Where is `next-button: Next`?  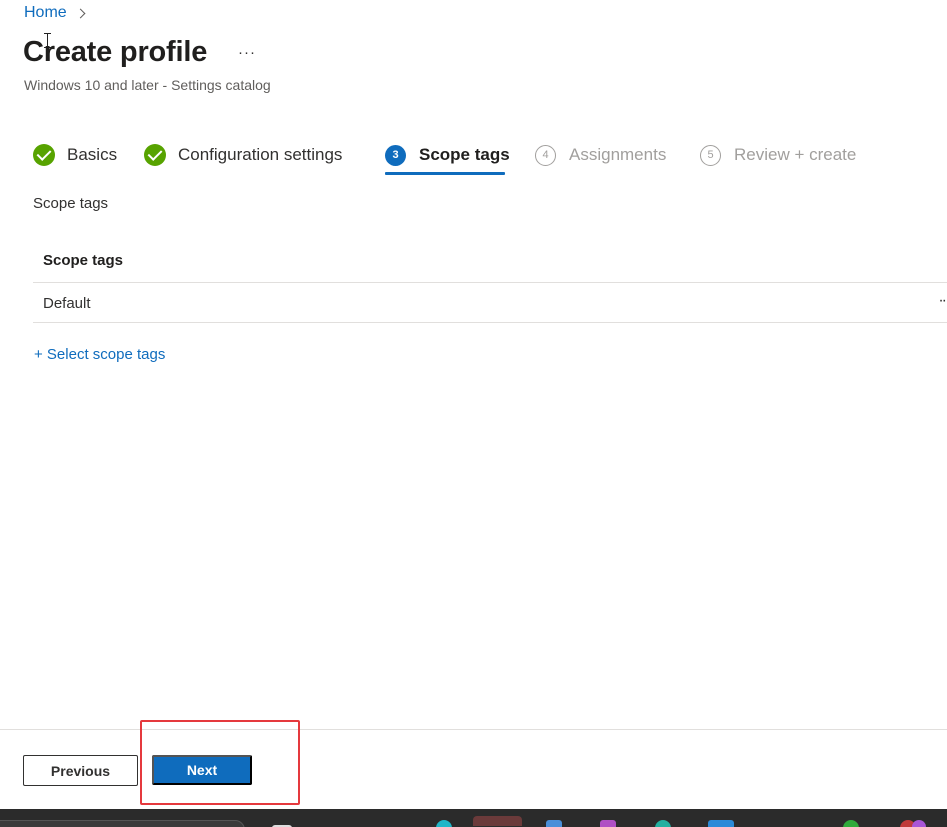 next-button: Next is located at coordinates (202, 770).